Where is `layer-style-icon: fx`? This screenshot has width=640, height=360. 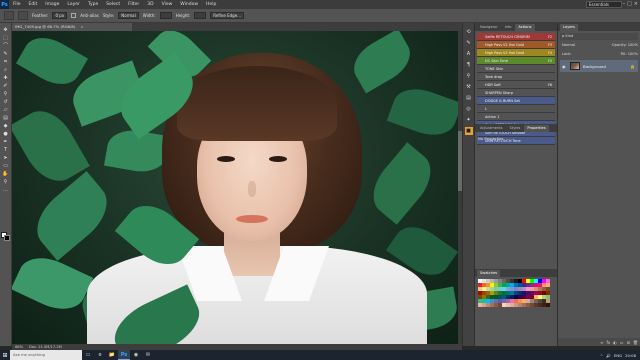
layer-style-icon: fx is located at coordinates (609, 342).